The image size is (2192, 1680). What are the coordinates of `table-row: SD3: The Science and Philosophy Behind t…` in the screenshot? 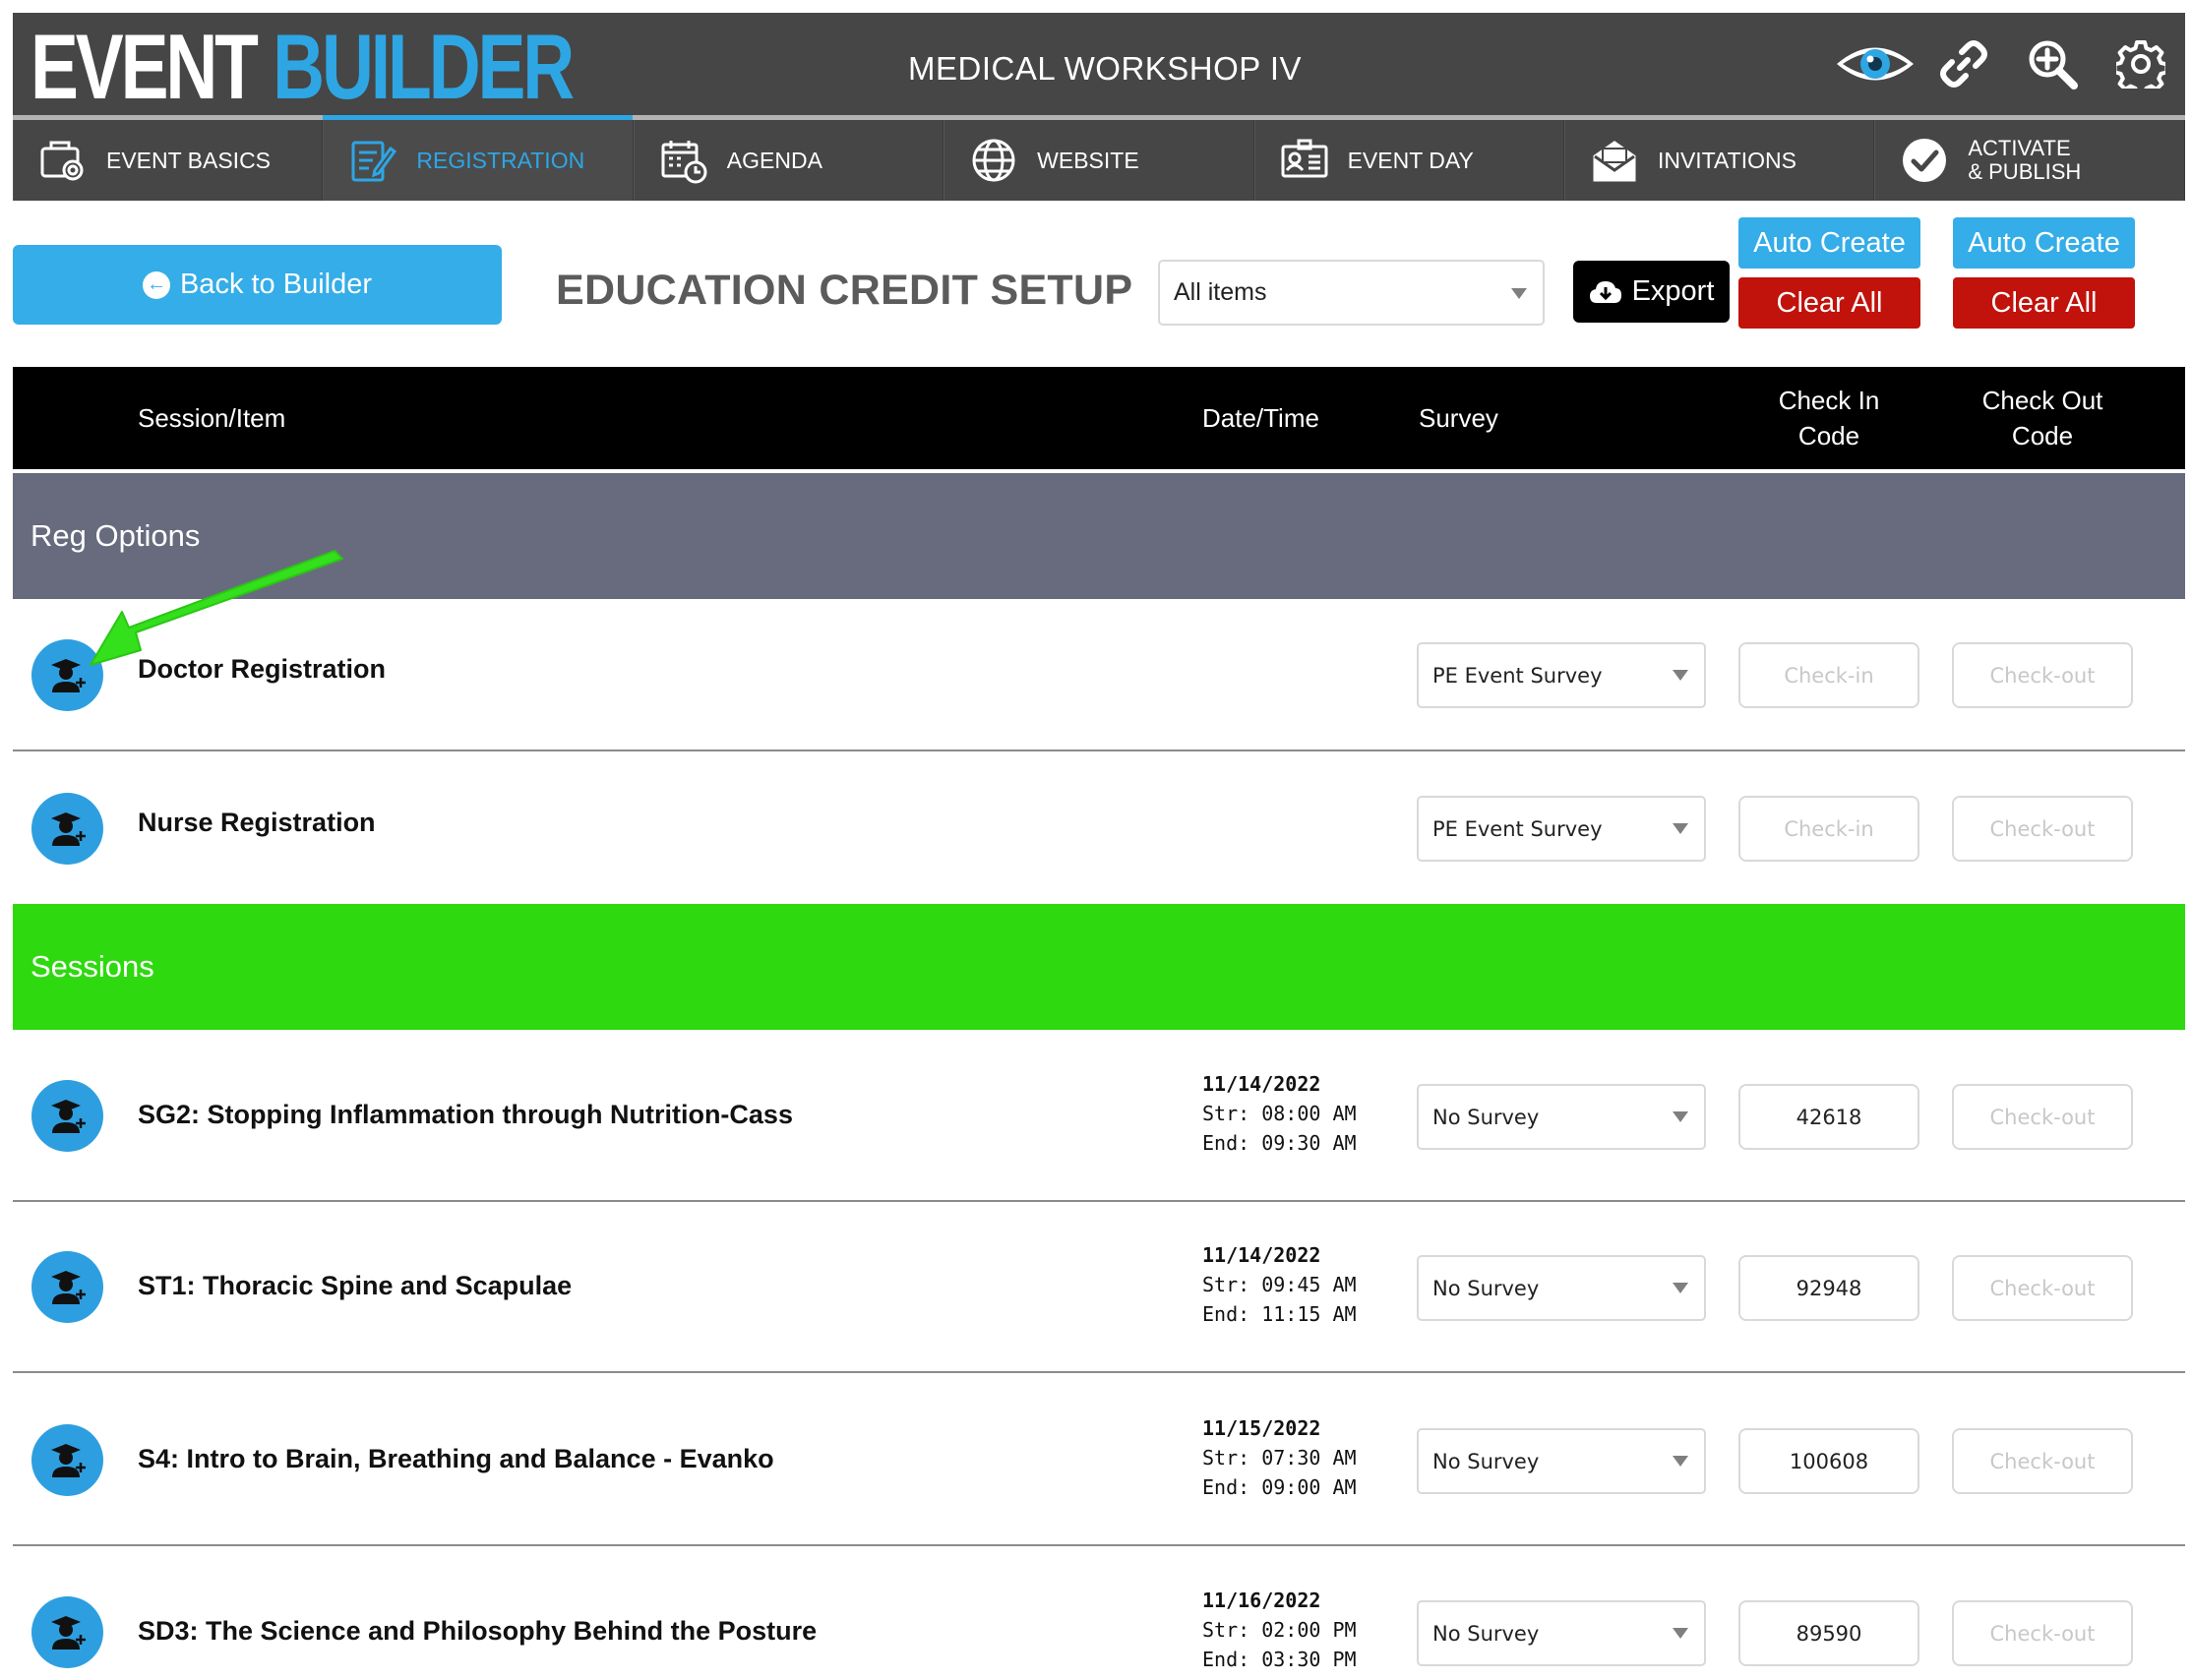 It's located at (1099, 1613).